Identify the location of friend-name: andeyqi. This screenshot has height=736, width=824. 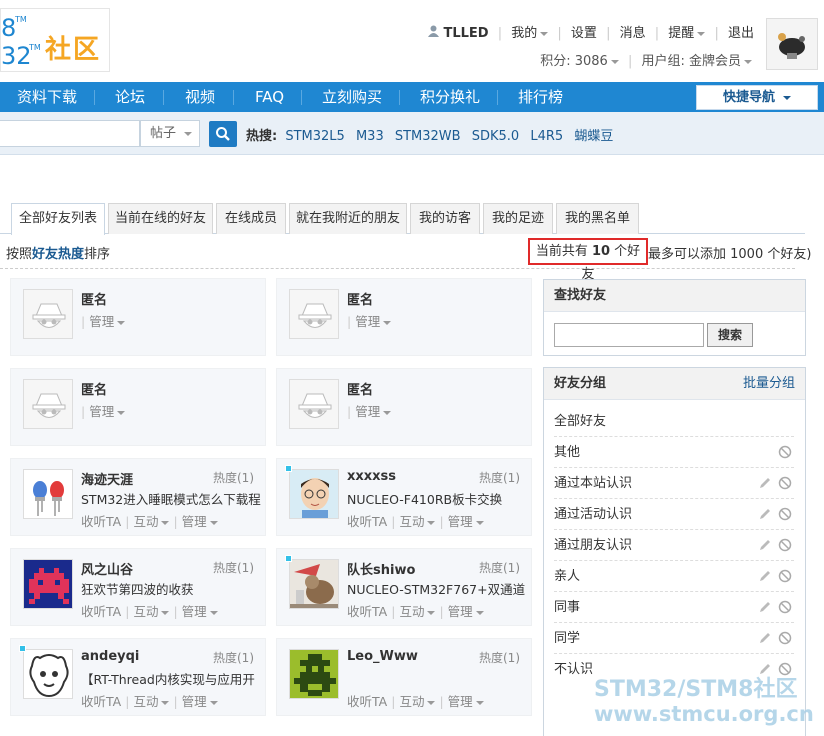
(110, 656).